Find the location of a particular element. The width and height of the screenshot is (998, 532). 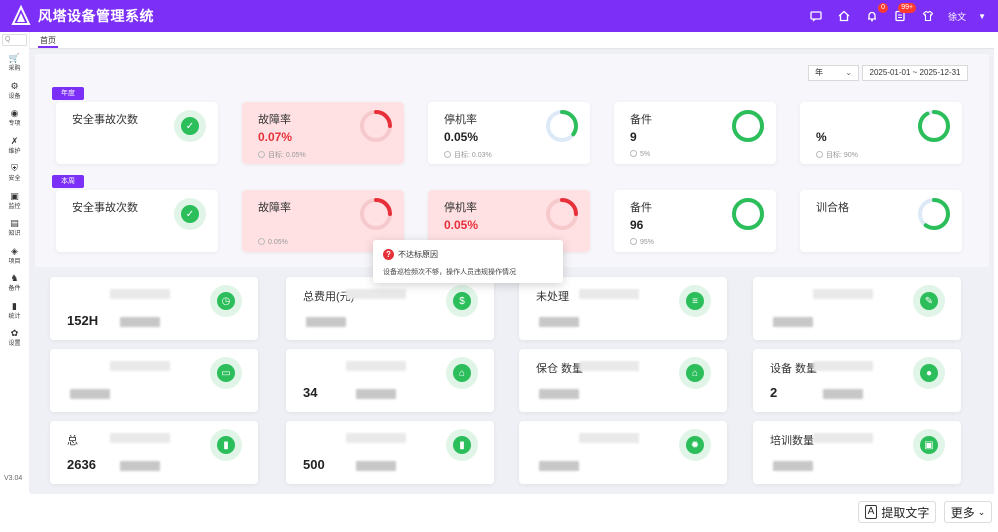

kpi-card: 故障率 0.07% 目标: 0.05% is located at coordinates (323, 133).